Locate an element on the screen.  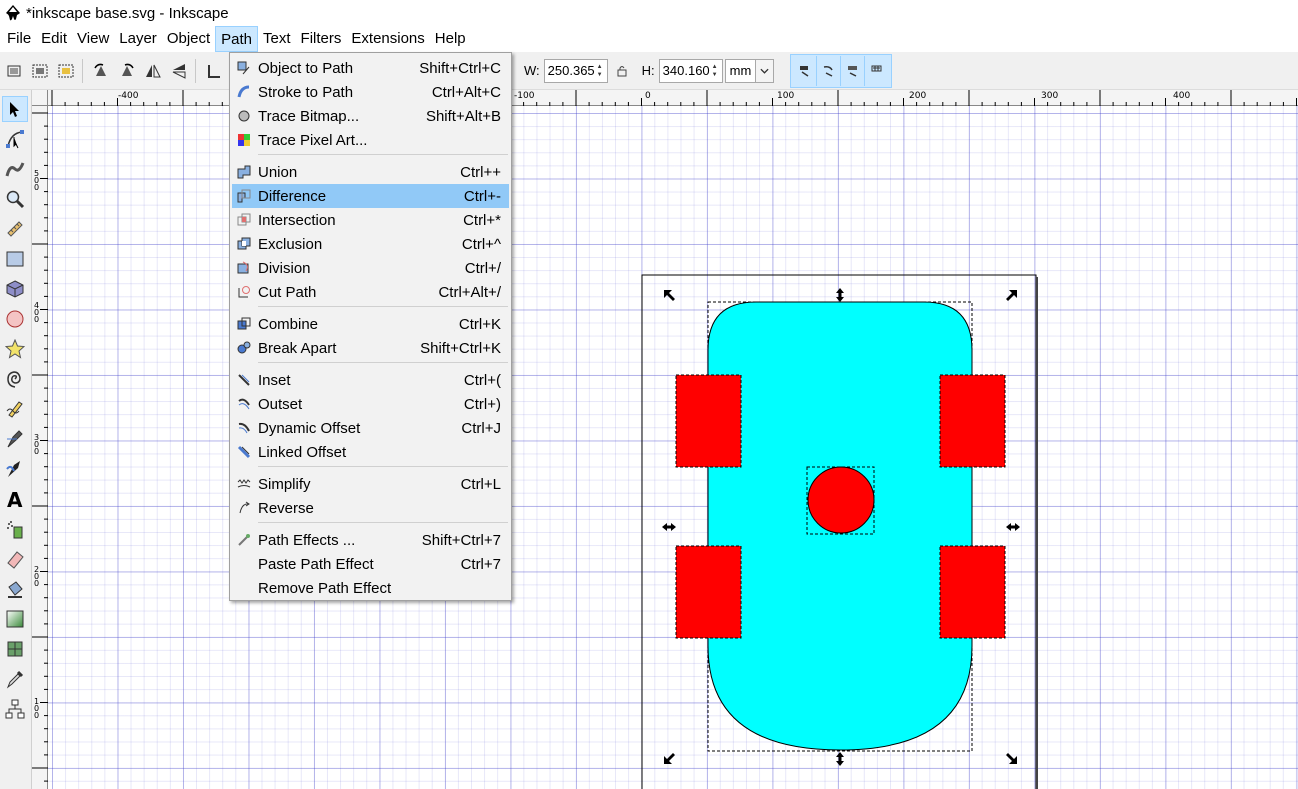
menu-item-division: Division Ctrl+/ is located at coordinates (370, 268).